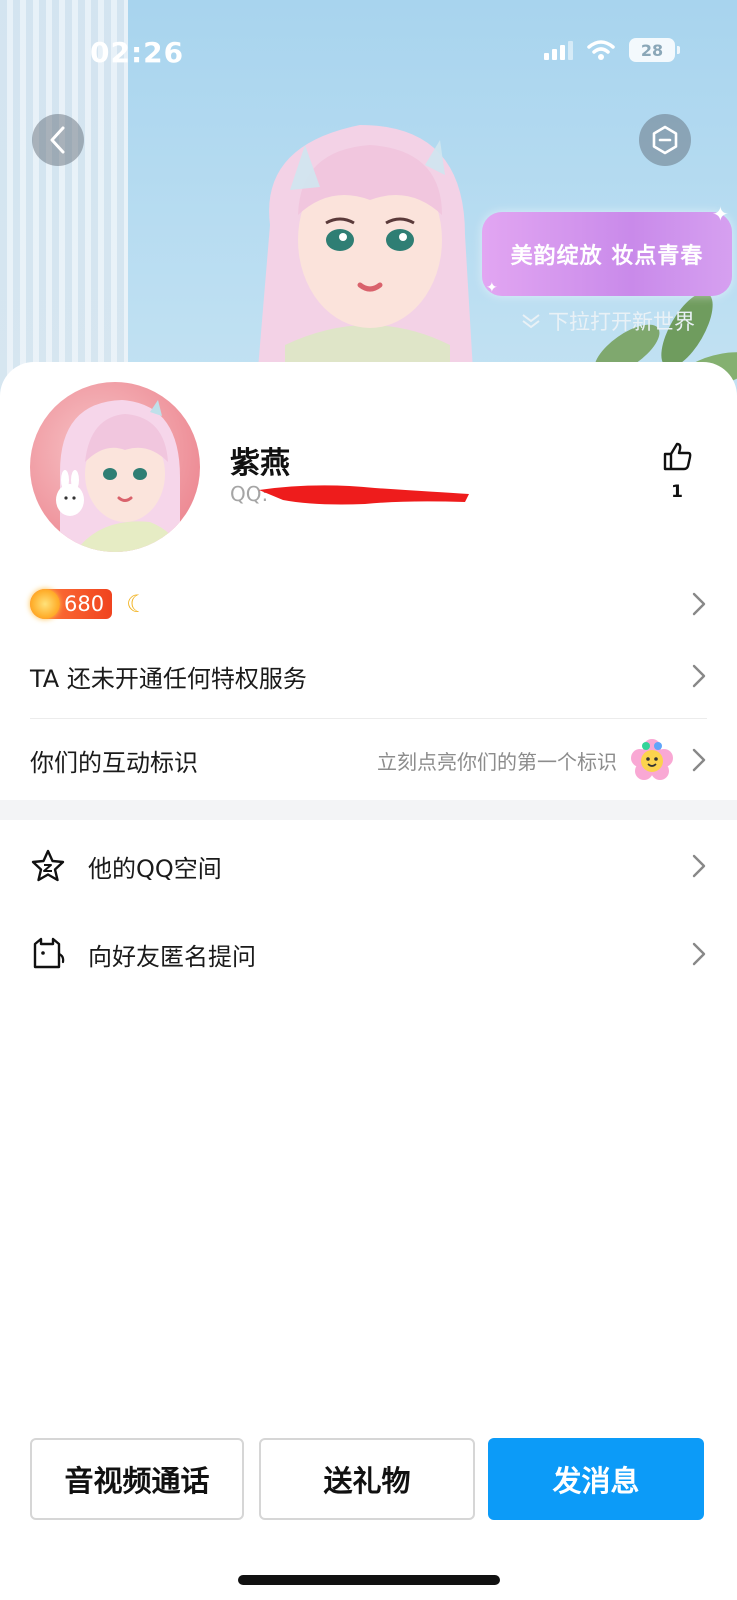 This screenshot has width=737, height=1600. What do you see at coordinates (84, 604) in the screenshot?
I see `level-value: 680` at bounding box center [84, 604].